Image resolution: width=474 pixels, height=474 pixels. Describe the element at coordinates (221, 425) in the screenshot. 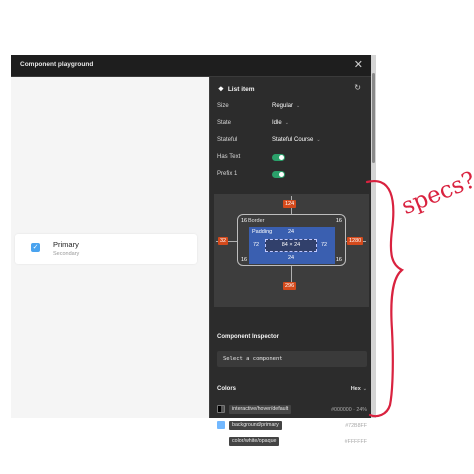

I see `color-swatch-background-primary` at that location.